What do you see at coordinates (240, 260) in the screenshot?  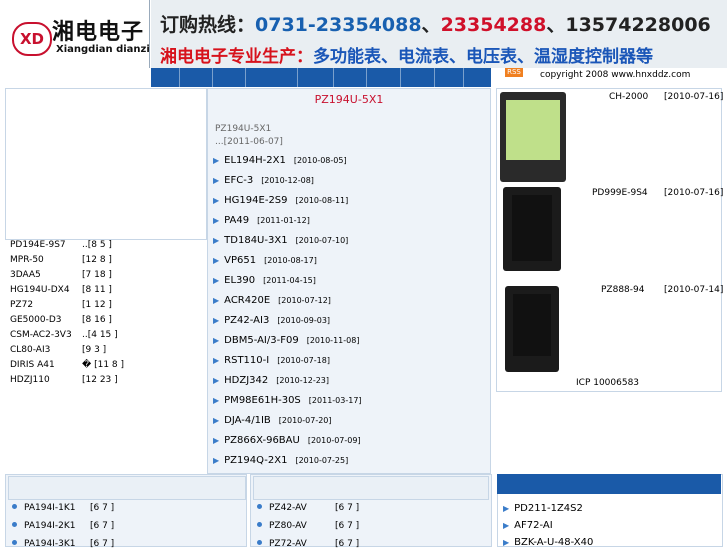 I see `product-name: VP651` at bounding box center [240, 260].